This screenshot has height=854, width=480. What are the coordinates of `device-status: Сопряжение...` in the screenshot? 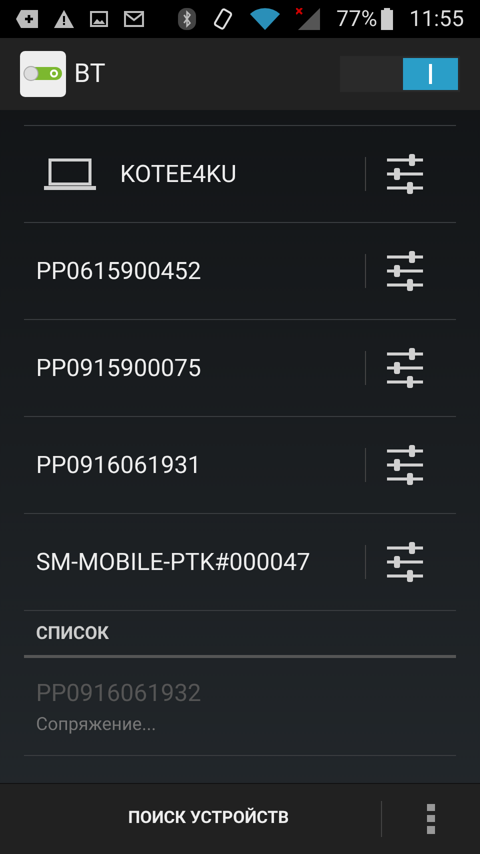 It's located at (97, 725).